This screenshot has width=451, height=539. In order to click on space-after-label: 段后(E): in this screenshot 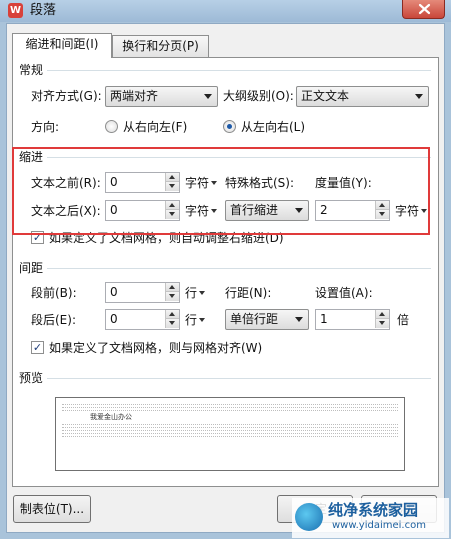, I will do `click(53, 320)`.